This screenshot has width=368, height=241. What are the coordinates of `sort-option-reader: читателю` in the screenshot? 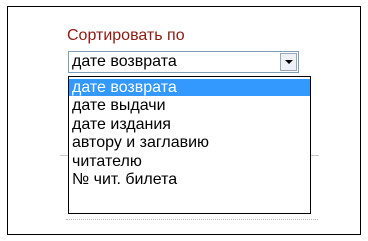 It's located at (189, 161).